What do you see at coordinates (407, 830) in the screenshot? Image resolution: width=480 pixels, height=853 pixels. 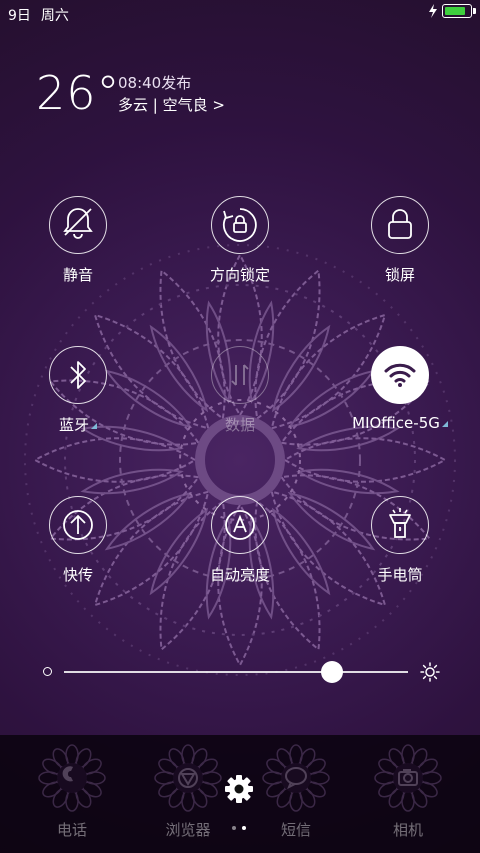 I see `dock-app-label: 相机` at bounding box center [407, 830].